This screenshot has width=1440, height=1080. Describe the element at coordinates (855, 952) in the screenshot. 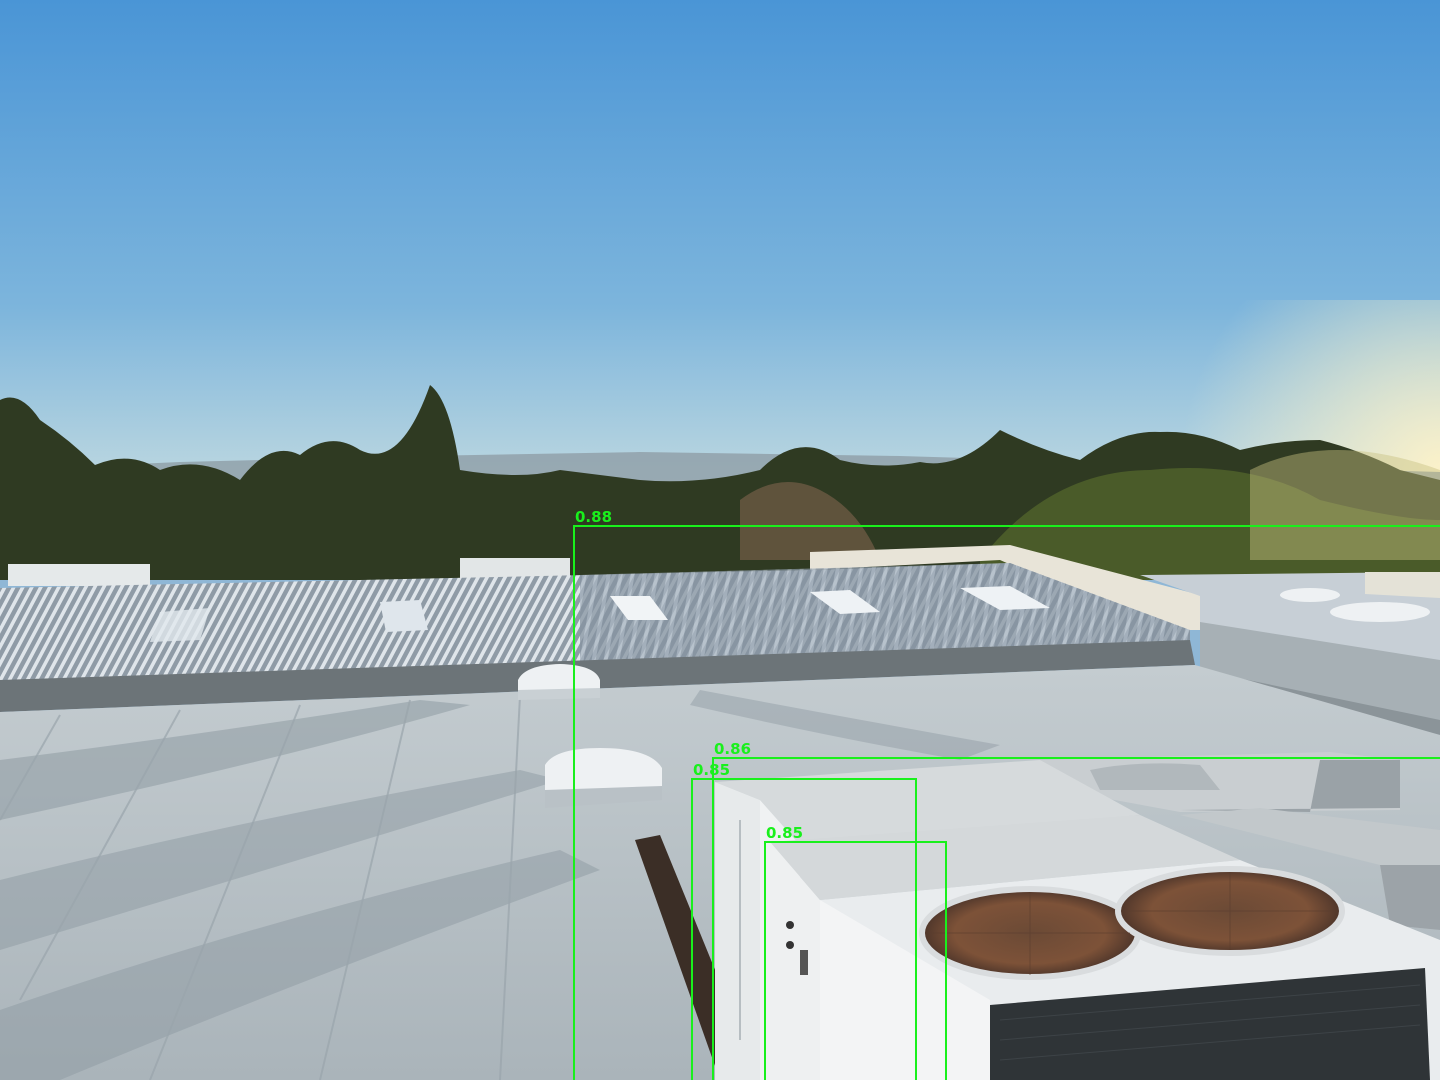

I see `detection-box: 0.85` at that location.